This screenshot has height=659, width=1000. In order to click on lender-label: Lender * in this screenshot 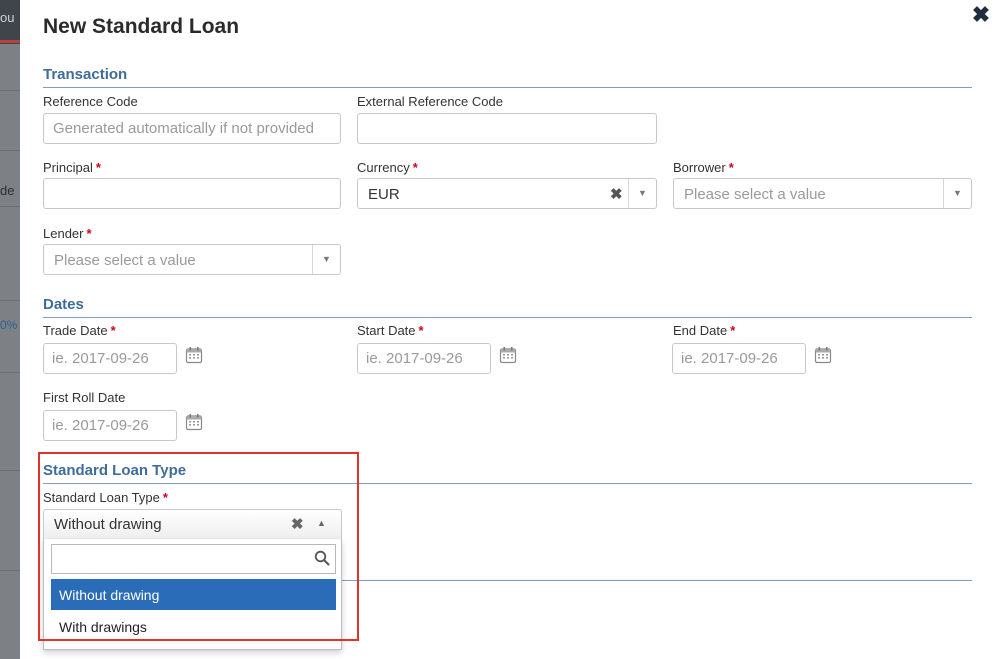, I will do `click(67, 233)`.